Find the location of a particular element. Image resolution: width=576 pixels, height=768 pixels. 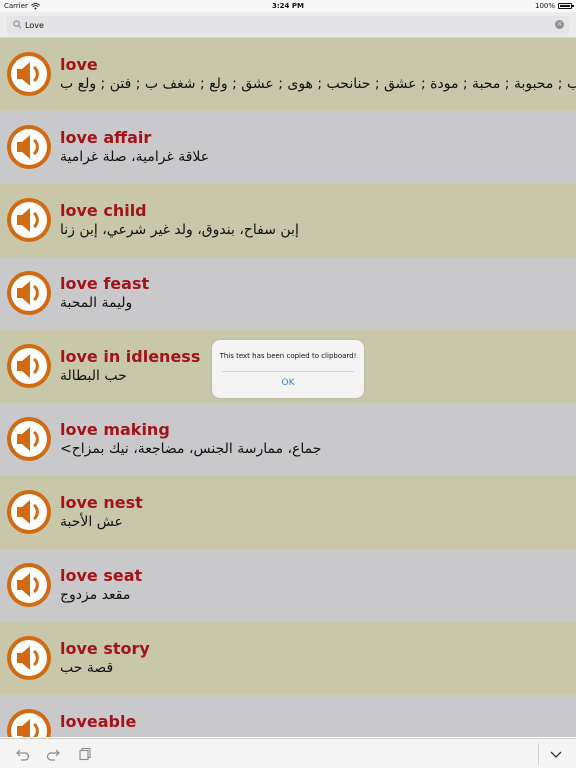

word-text: love is located at coordinates (79, 64).